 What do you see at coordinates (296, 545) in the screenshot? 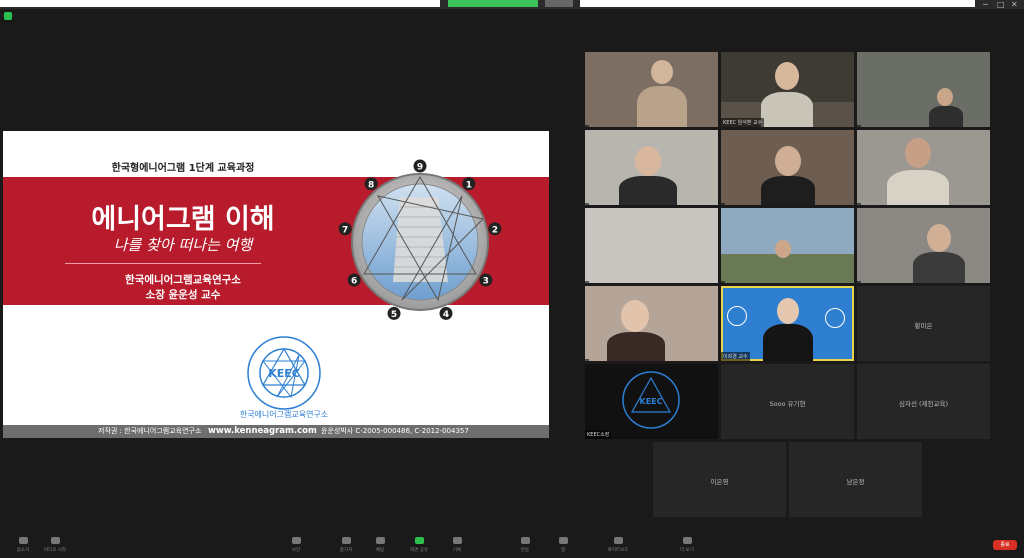
I see `security-button: 보안` at bounding box center [296, 545].